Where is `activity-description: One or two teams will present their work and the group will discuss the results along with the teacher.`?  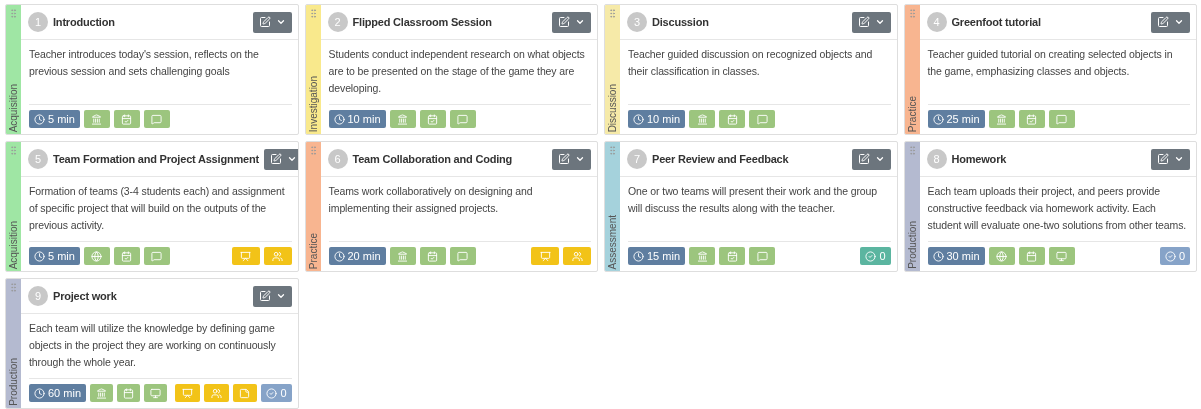
activity-description: One or two teams will present their work and the group will discuss the results along with the teacher. is located at coordinates (753, 200).